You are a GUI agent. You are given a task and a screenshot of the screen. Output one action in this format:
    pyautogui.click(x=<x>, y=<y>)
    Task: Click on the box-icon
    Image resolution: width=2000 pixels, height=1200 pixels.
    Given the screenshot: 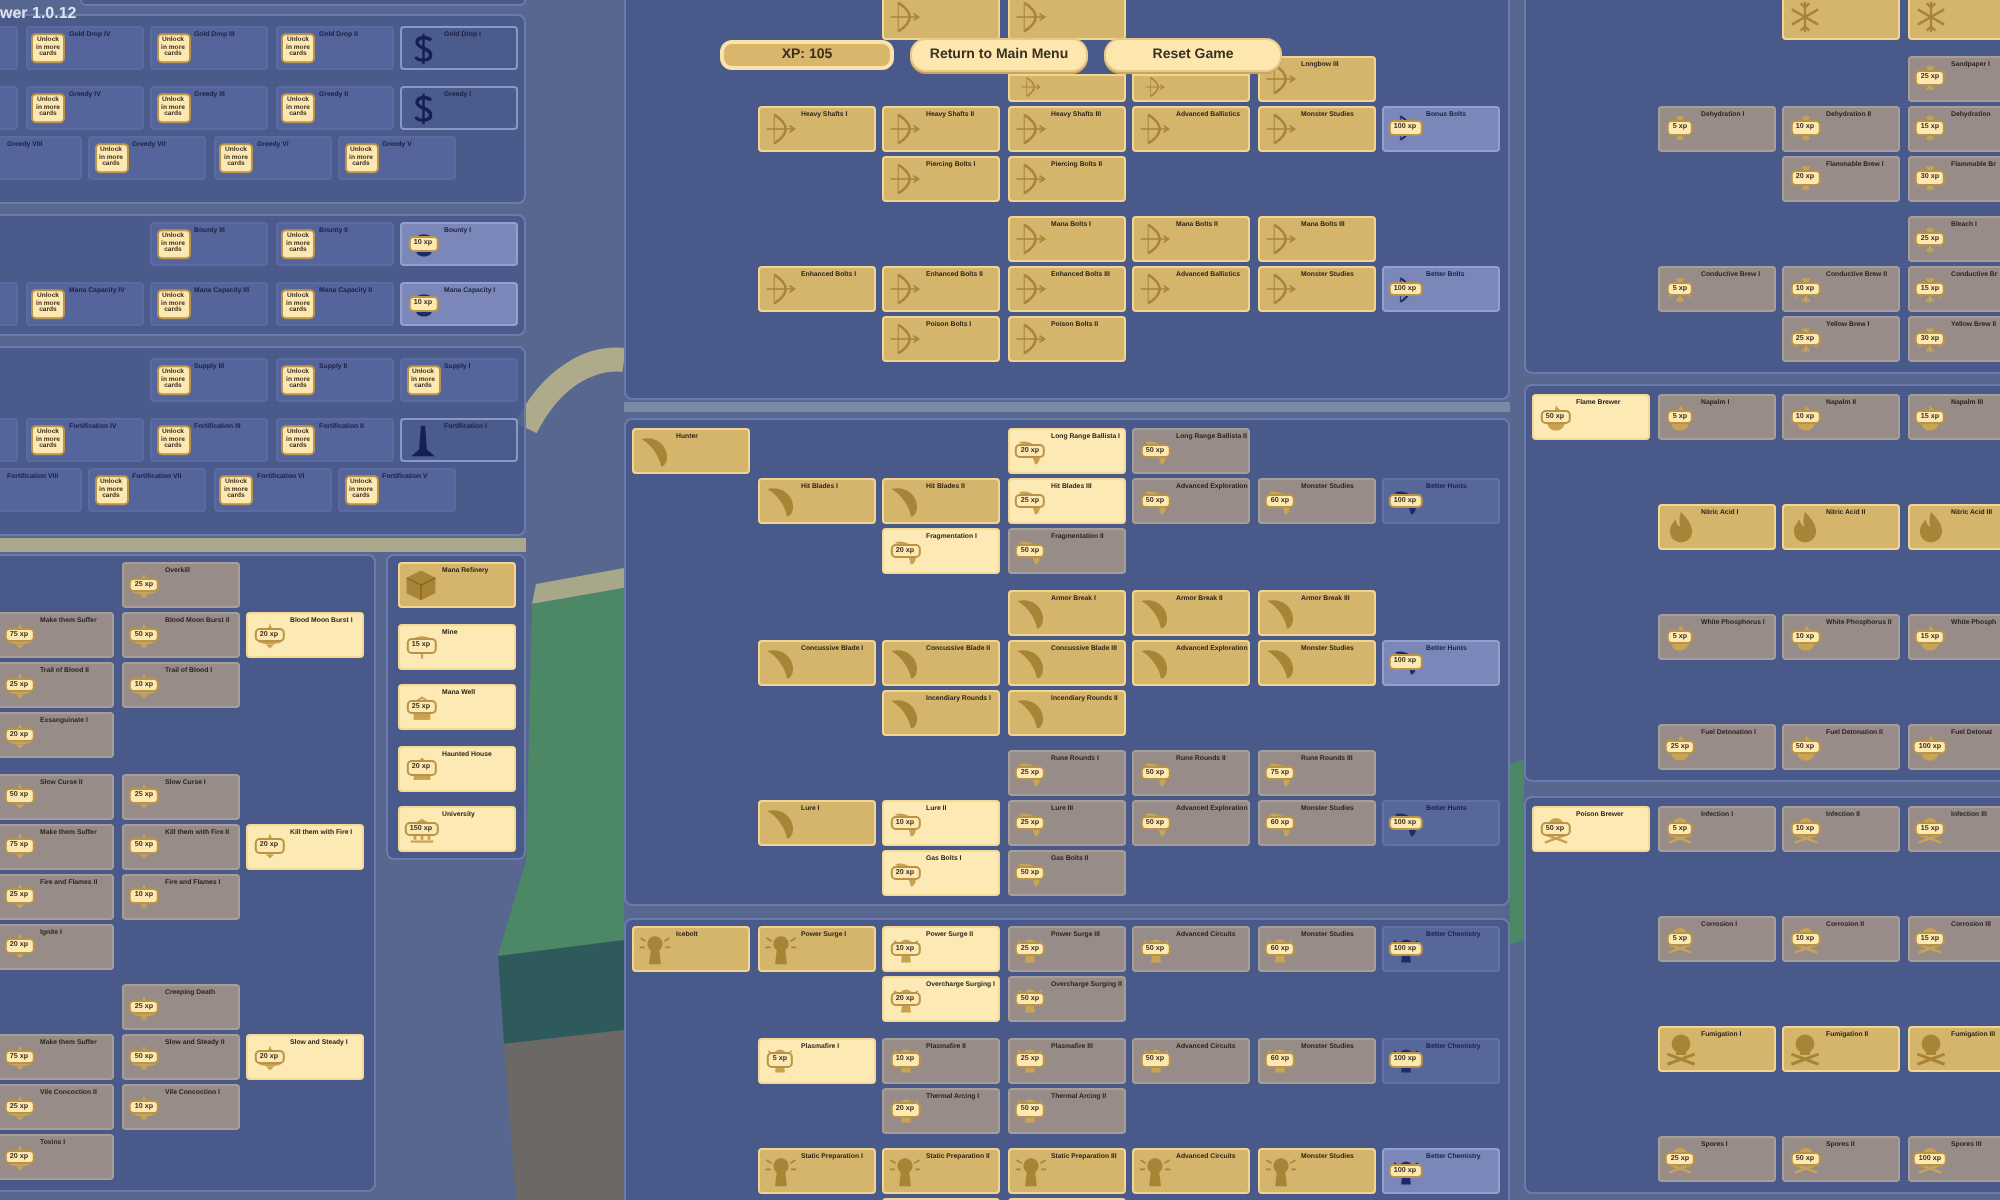 What is the action you would take?
    pyautogui.click(x=421, y=585)
    